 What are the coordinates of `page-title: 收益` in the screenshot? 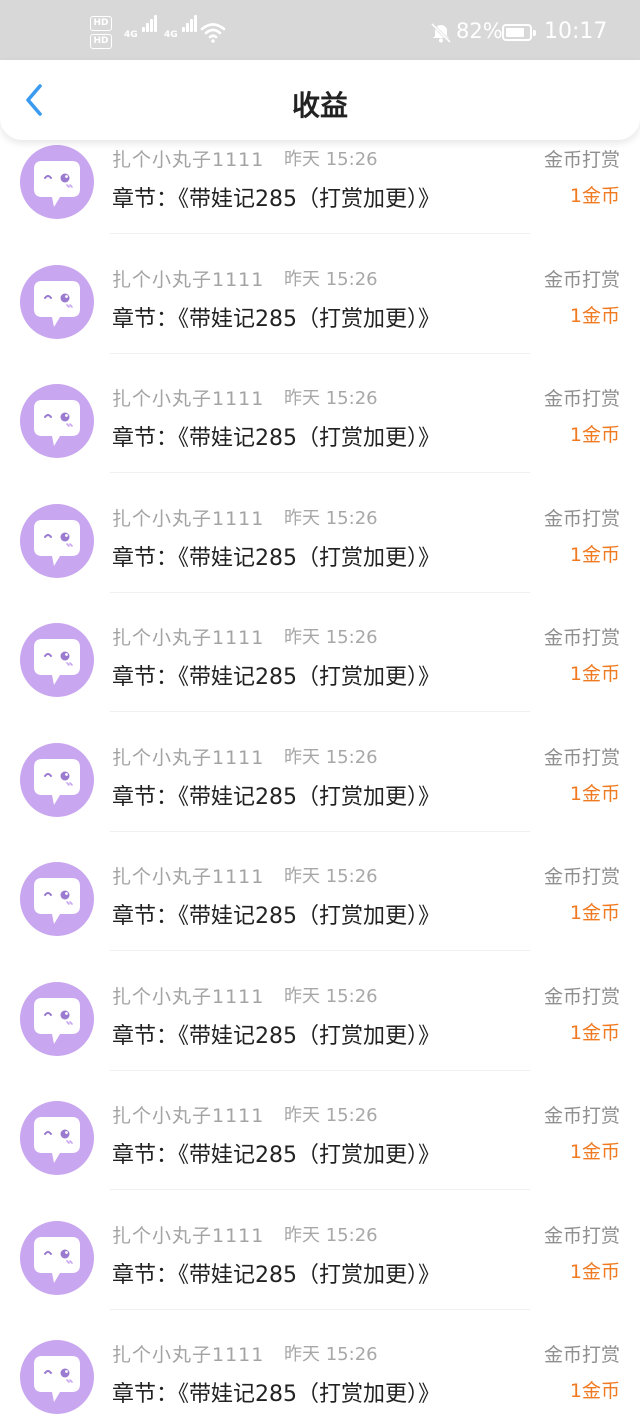 It's located at (319, 105).